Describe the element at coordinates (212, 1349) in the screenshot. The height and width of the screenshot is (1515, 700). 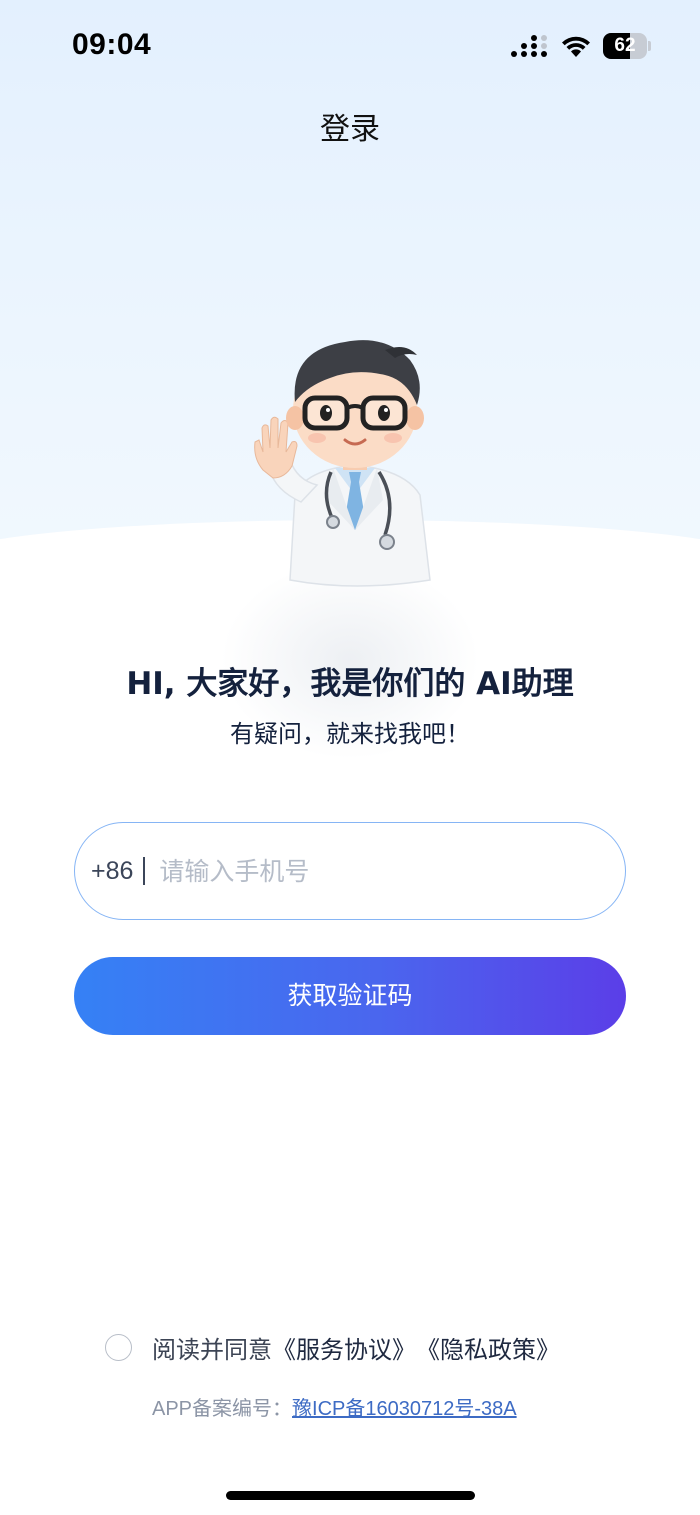
I see `agreement-prefix: 阅读并同意` at that location.